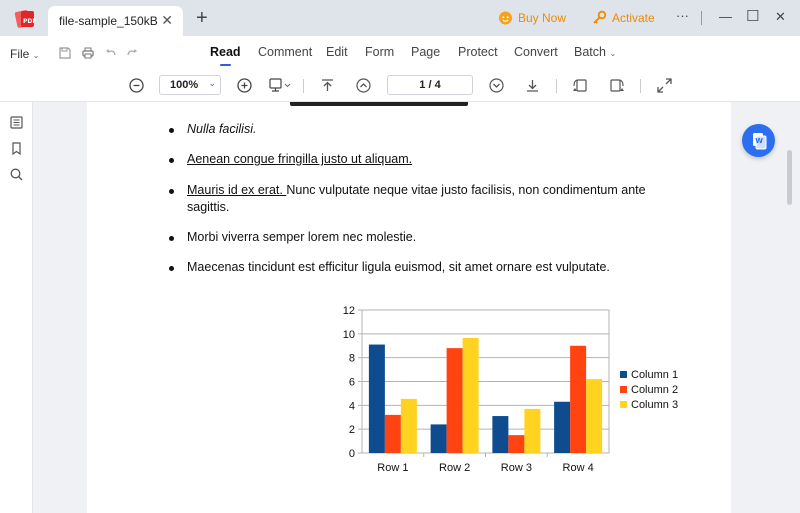 This screenshot has width=800, height=513. I want to click on y-tick-label: 12, so click(349, 311).